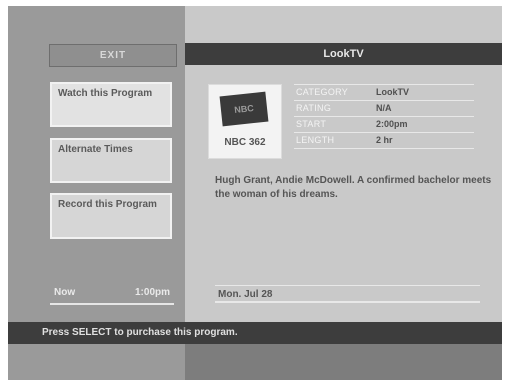  Describe the element at coordinates (315, 140) in the screenshot. I see `info-label: LENGTH` at that location.